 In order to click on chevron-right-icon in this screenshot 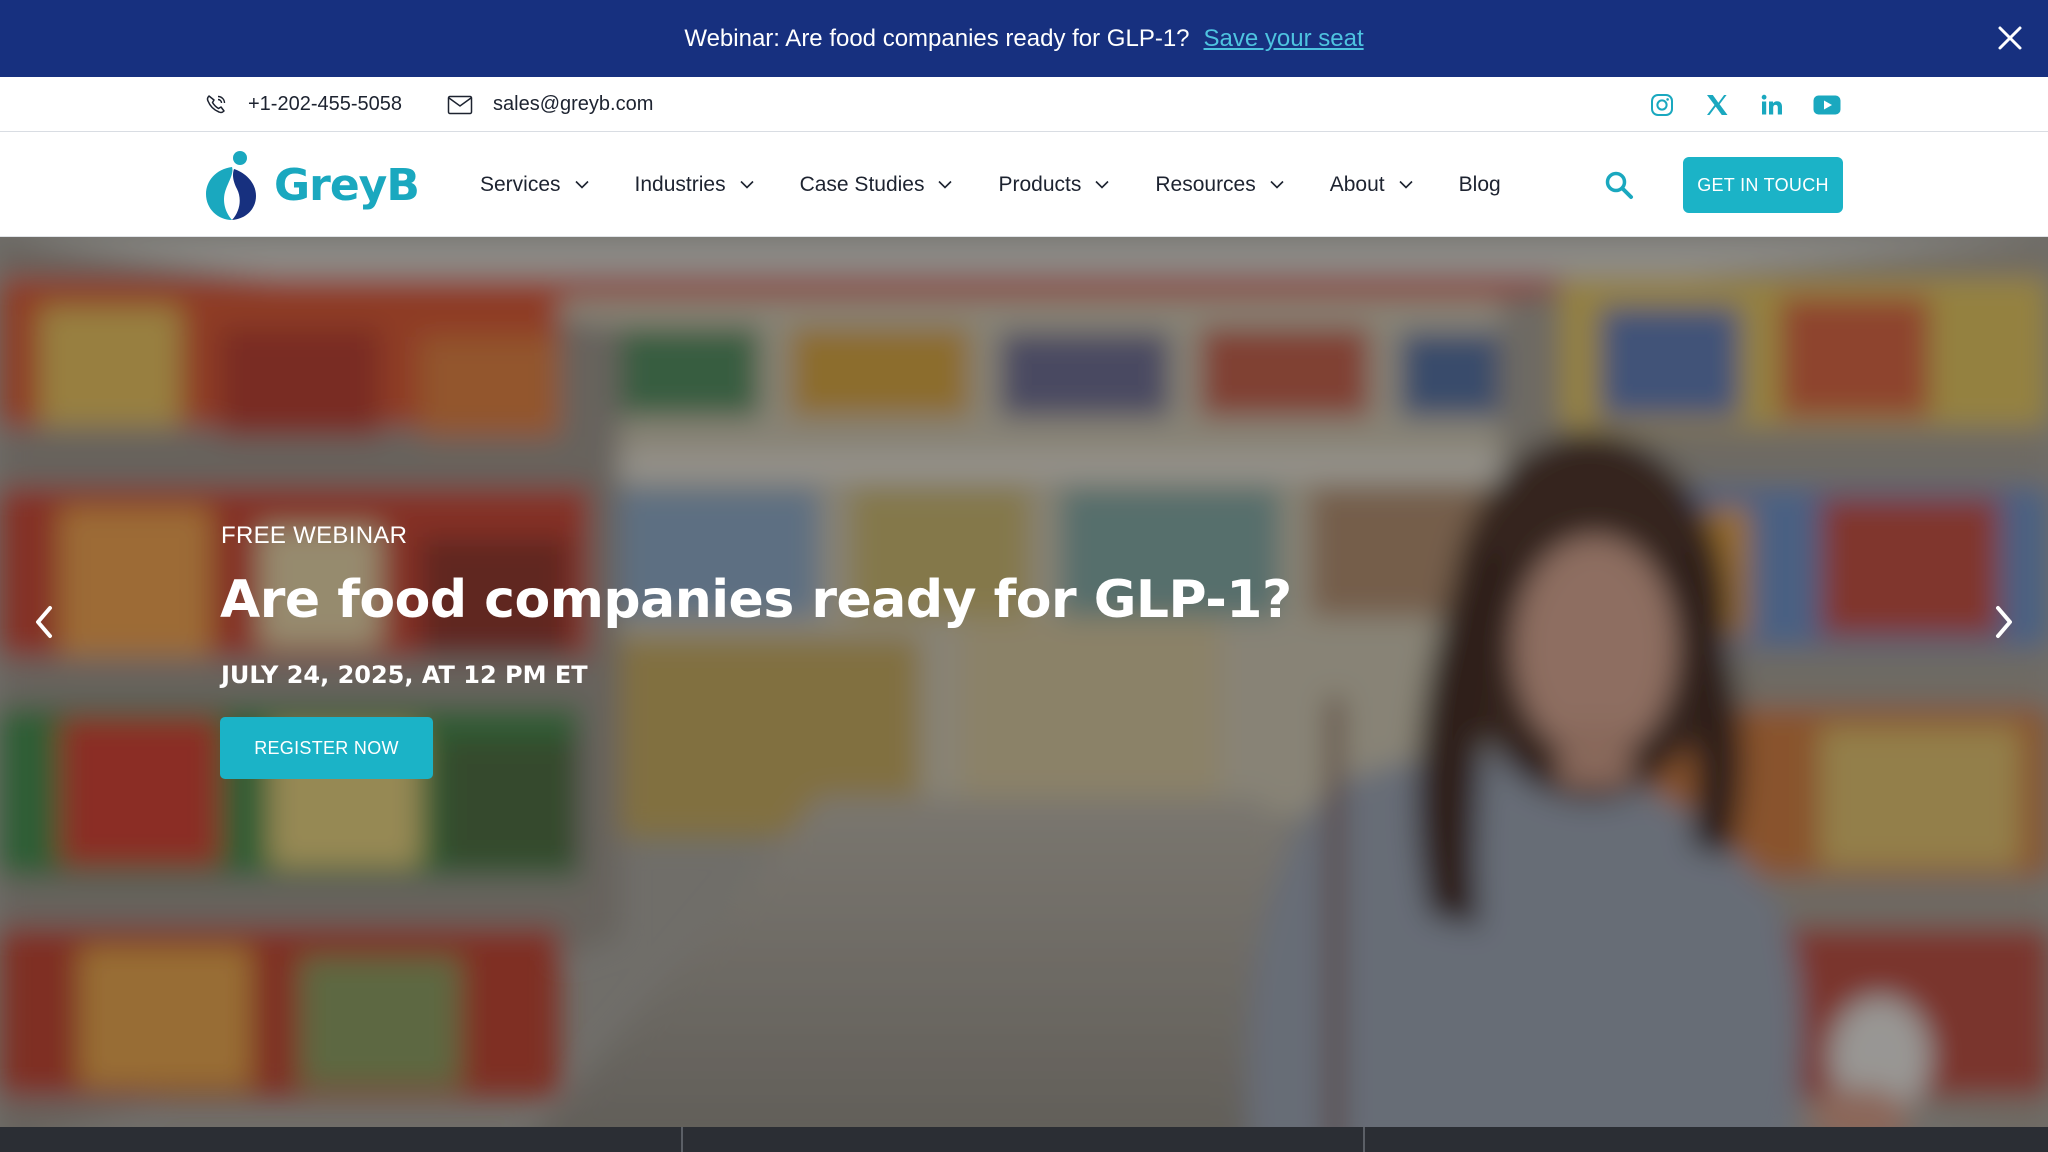, I will do `click(2004, 622)`.